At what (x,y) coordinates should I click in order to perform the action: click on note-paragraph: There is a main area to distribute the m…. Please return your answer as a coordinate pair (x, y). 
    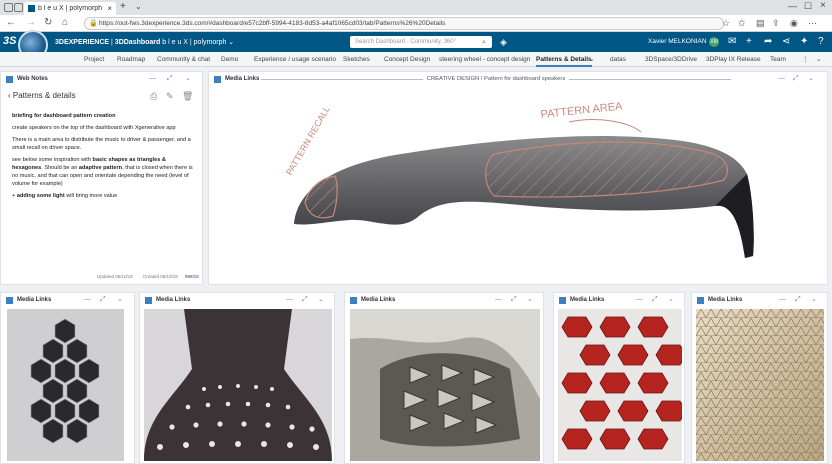
    Looking at the image, I should click on (101, 144).